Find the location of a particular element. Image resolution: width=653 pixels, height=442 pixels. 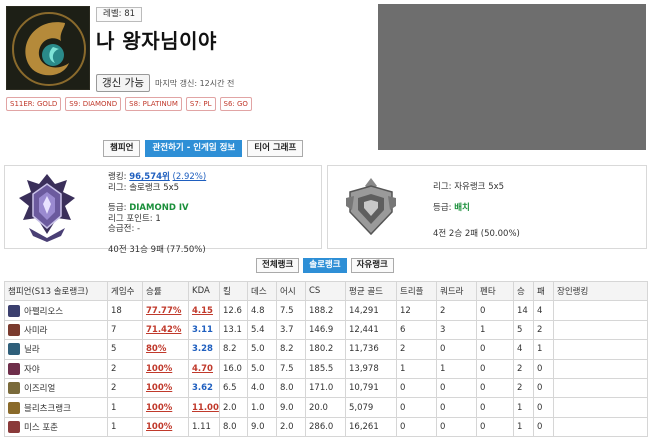

column-header: 챔피언(S13 솔로랭크) is located at coordinates (56, 291).